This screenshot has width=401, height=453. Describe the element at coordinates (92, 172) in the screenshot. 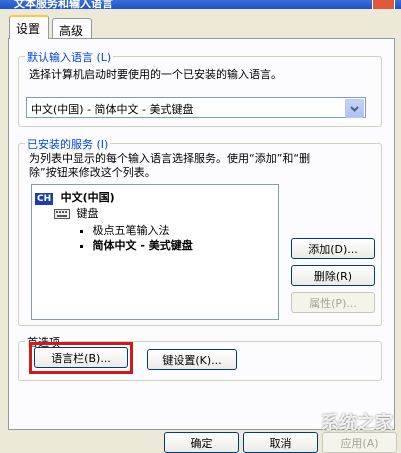

I see `installed-services-description-2: 除”按钮来修改这个列表。` at that location.